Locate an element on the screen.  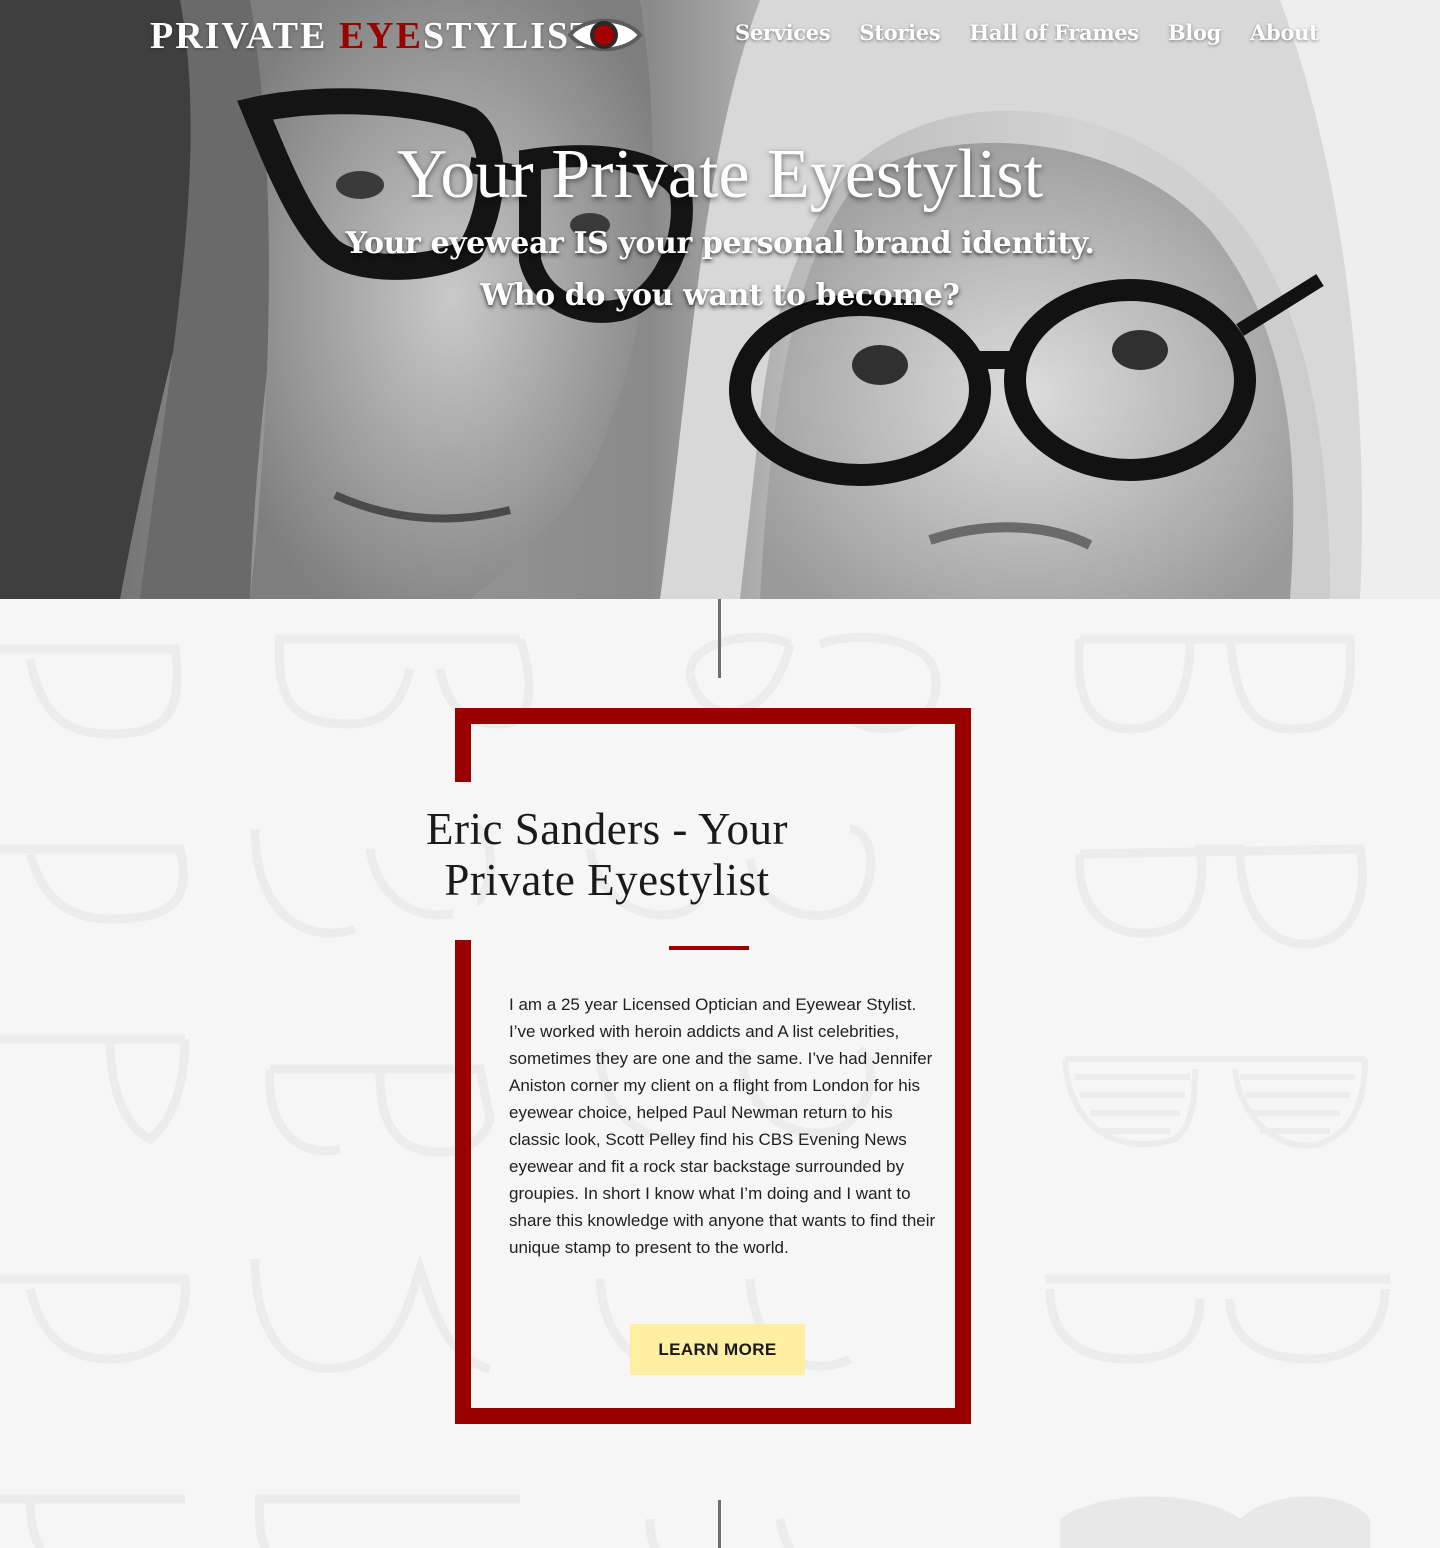
connector-line-bottom is located at coordinates (719, 1524).